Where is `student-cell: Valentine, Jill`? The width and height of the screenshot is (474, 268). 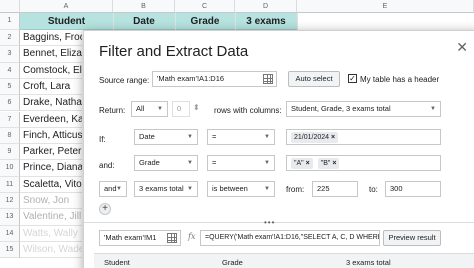 student-cell: Valentine, Jill is located at coordinates (51, 217).